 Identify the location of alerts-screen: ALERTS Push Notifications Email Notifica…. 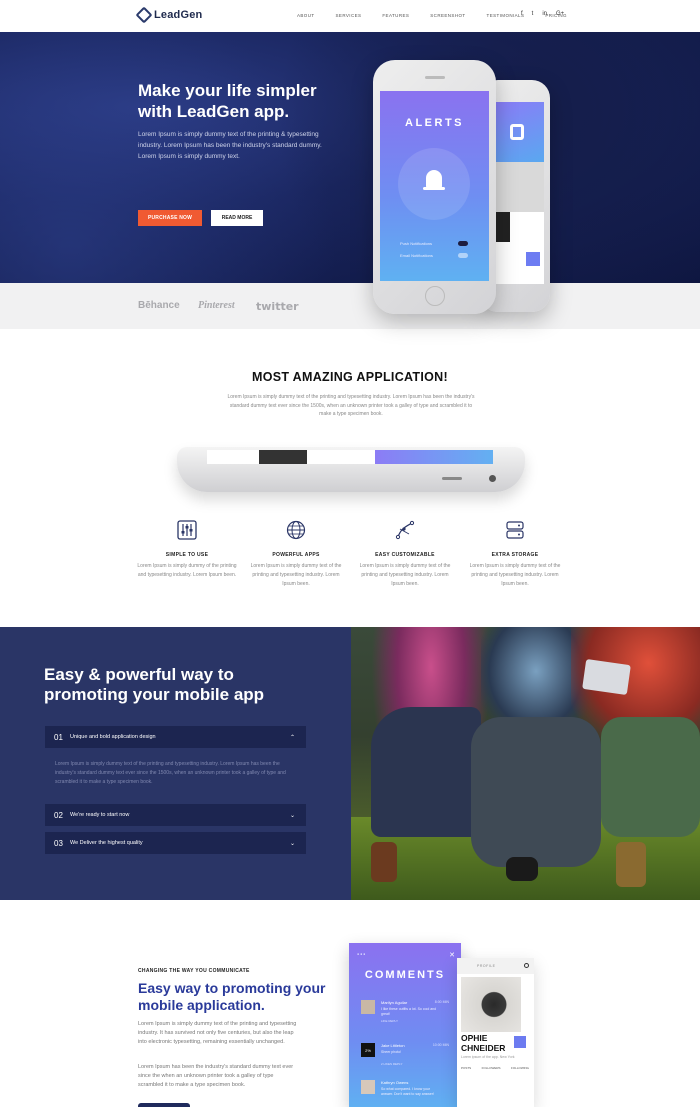
(434, 186).